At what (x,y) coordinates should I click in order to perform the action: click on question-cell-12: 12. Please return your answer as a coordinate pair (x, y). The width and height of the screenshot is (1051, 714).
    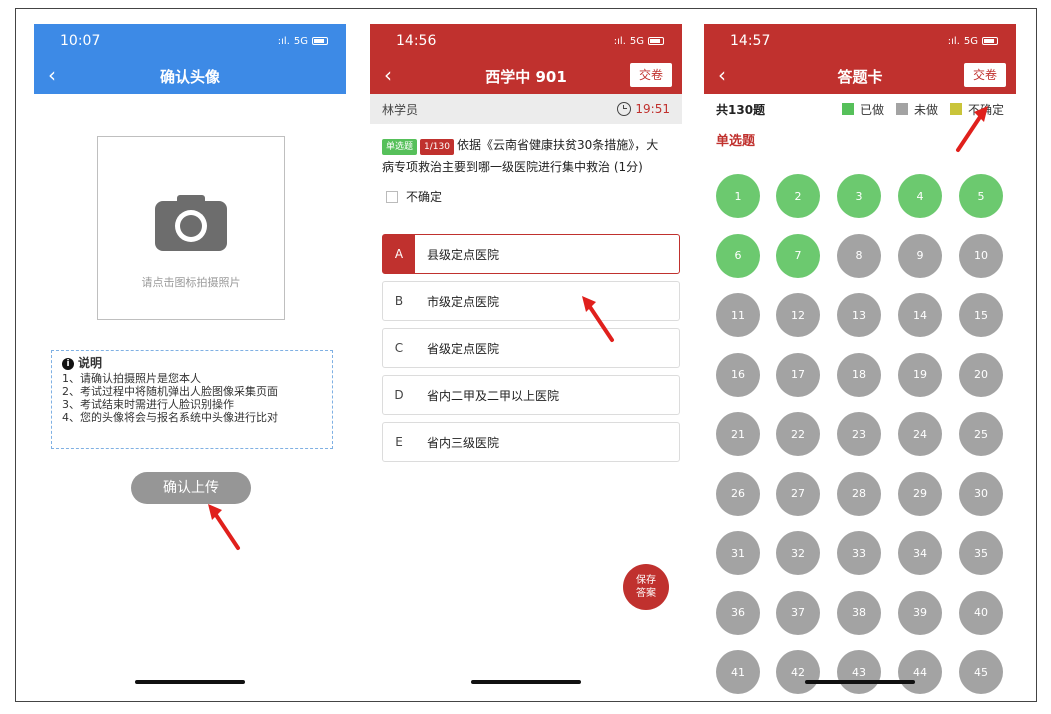
    Looking at the image, I should click on (798, 315).